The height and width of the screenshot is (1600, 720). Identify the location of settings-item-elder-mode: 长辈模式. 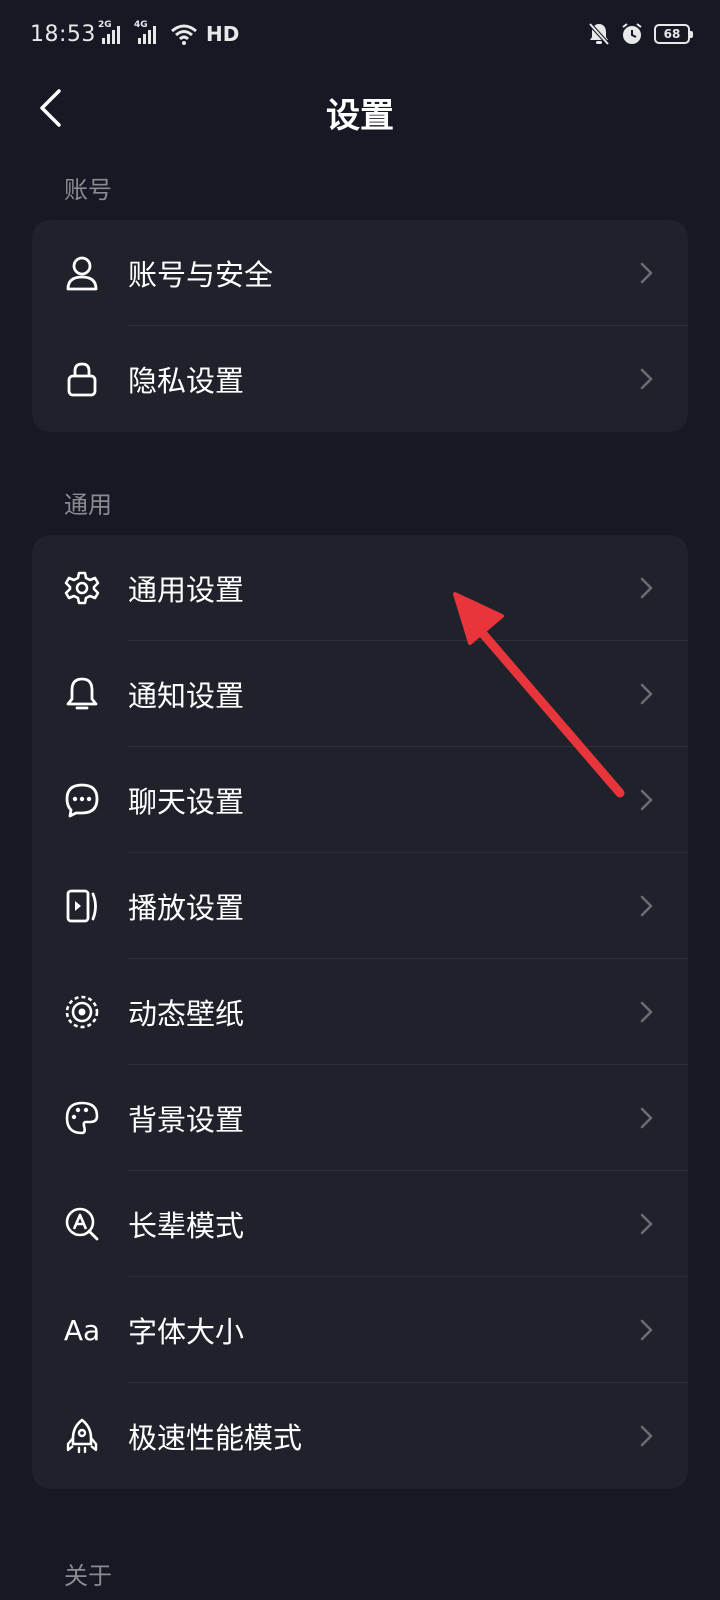
(360, 1224).